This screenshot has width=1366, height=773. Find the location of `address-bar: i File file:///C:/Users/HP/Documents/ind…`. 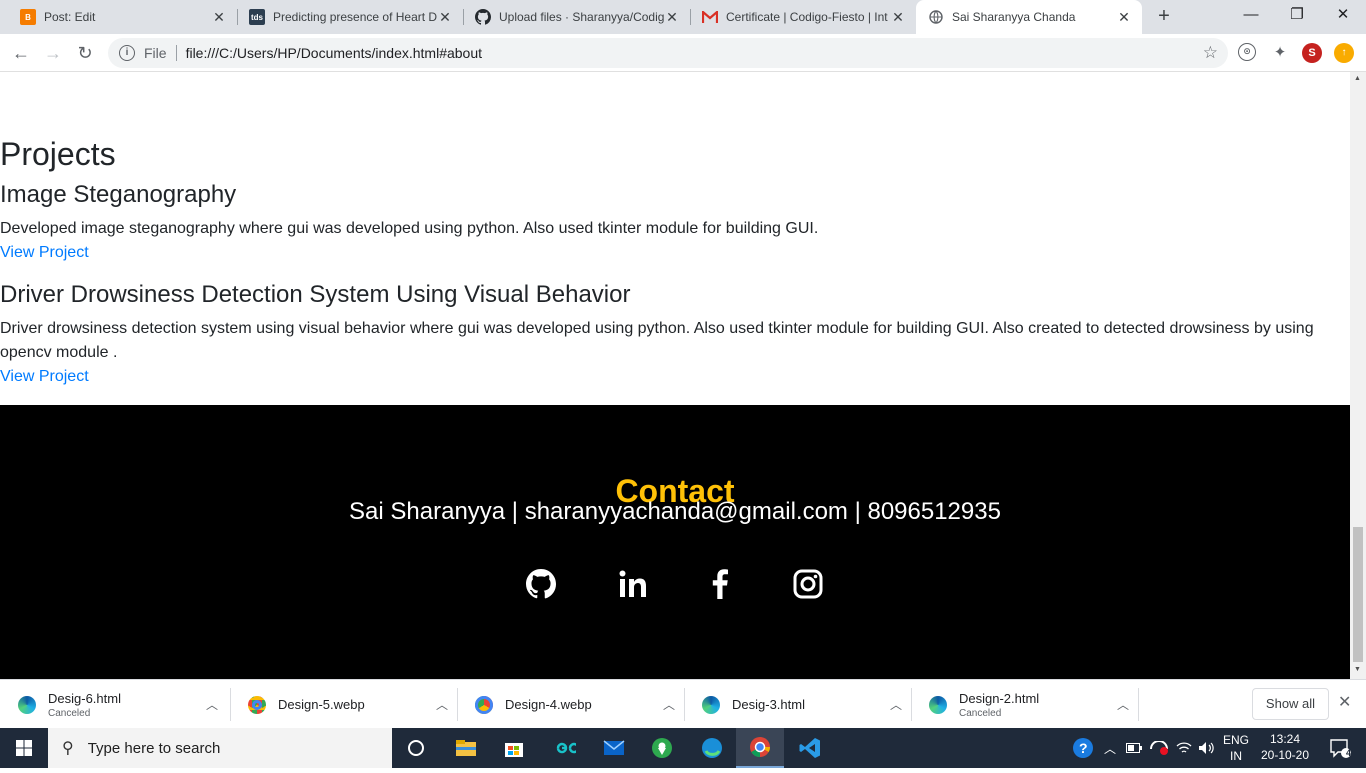

address-bar: i File file:///C:/Users/HP/Documents/ind… is located at coordinates (668, 53).